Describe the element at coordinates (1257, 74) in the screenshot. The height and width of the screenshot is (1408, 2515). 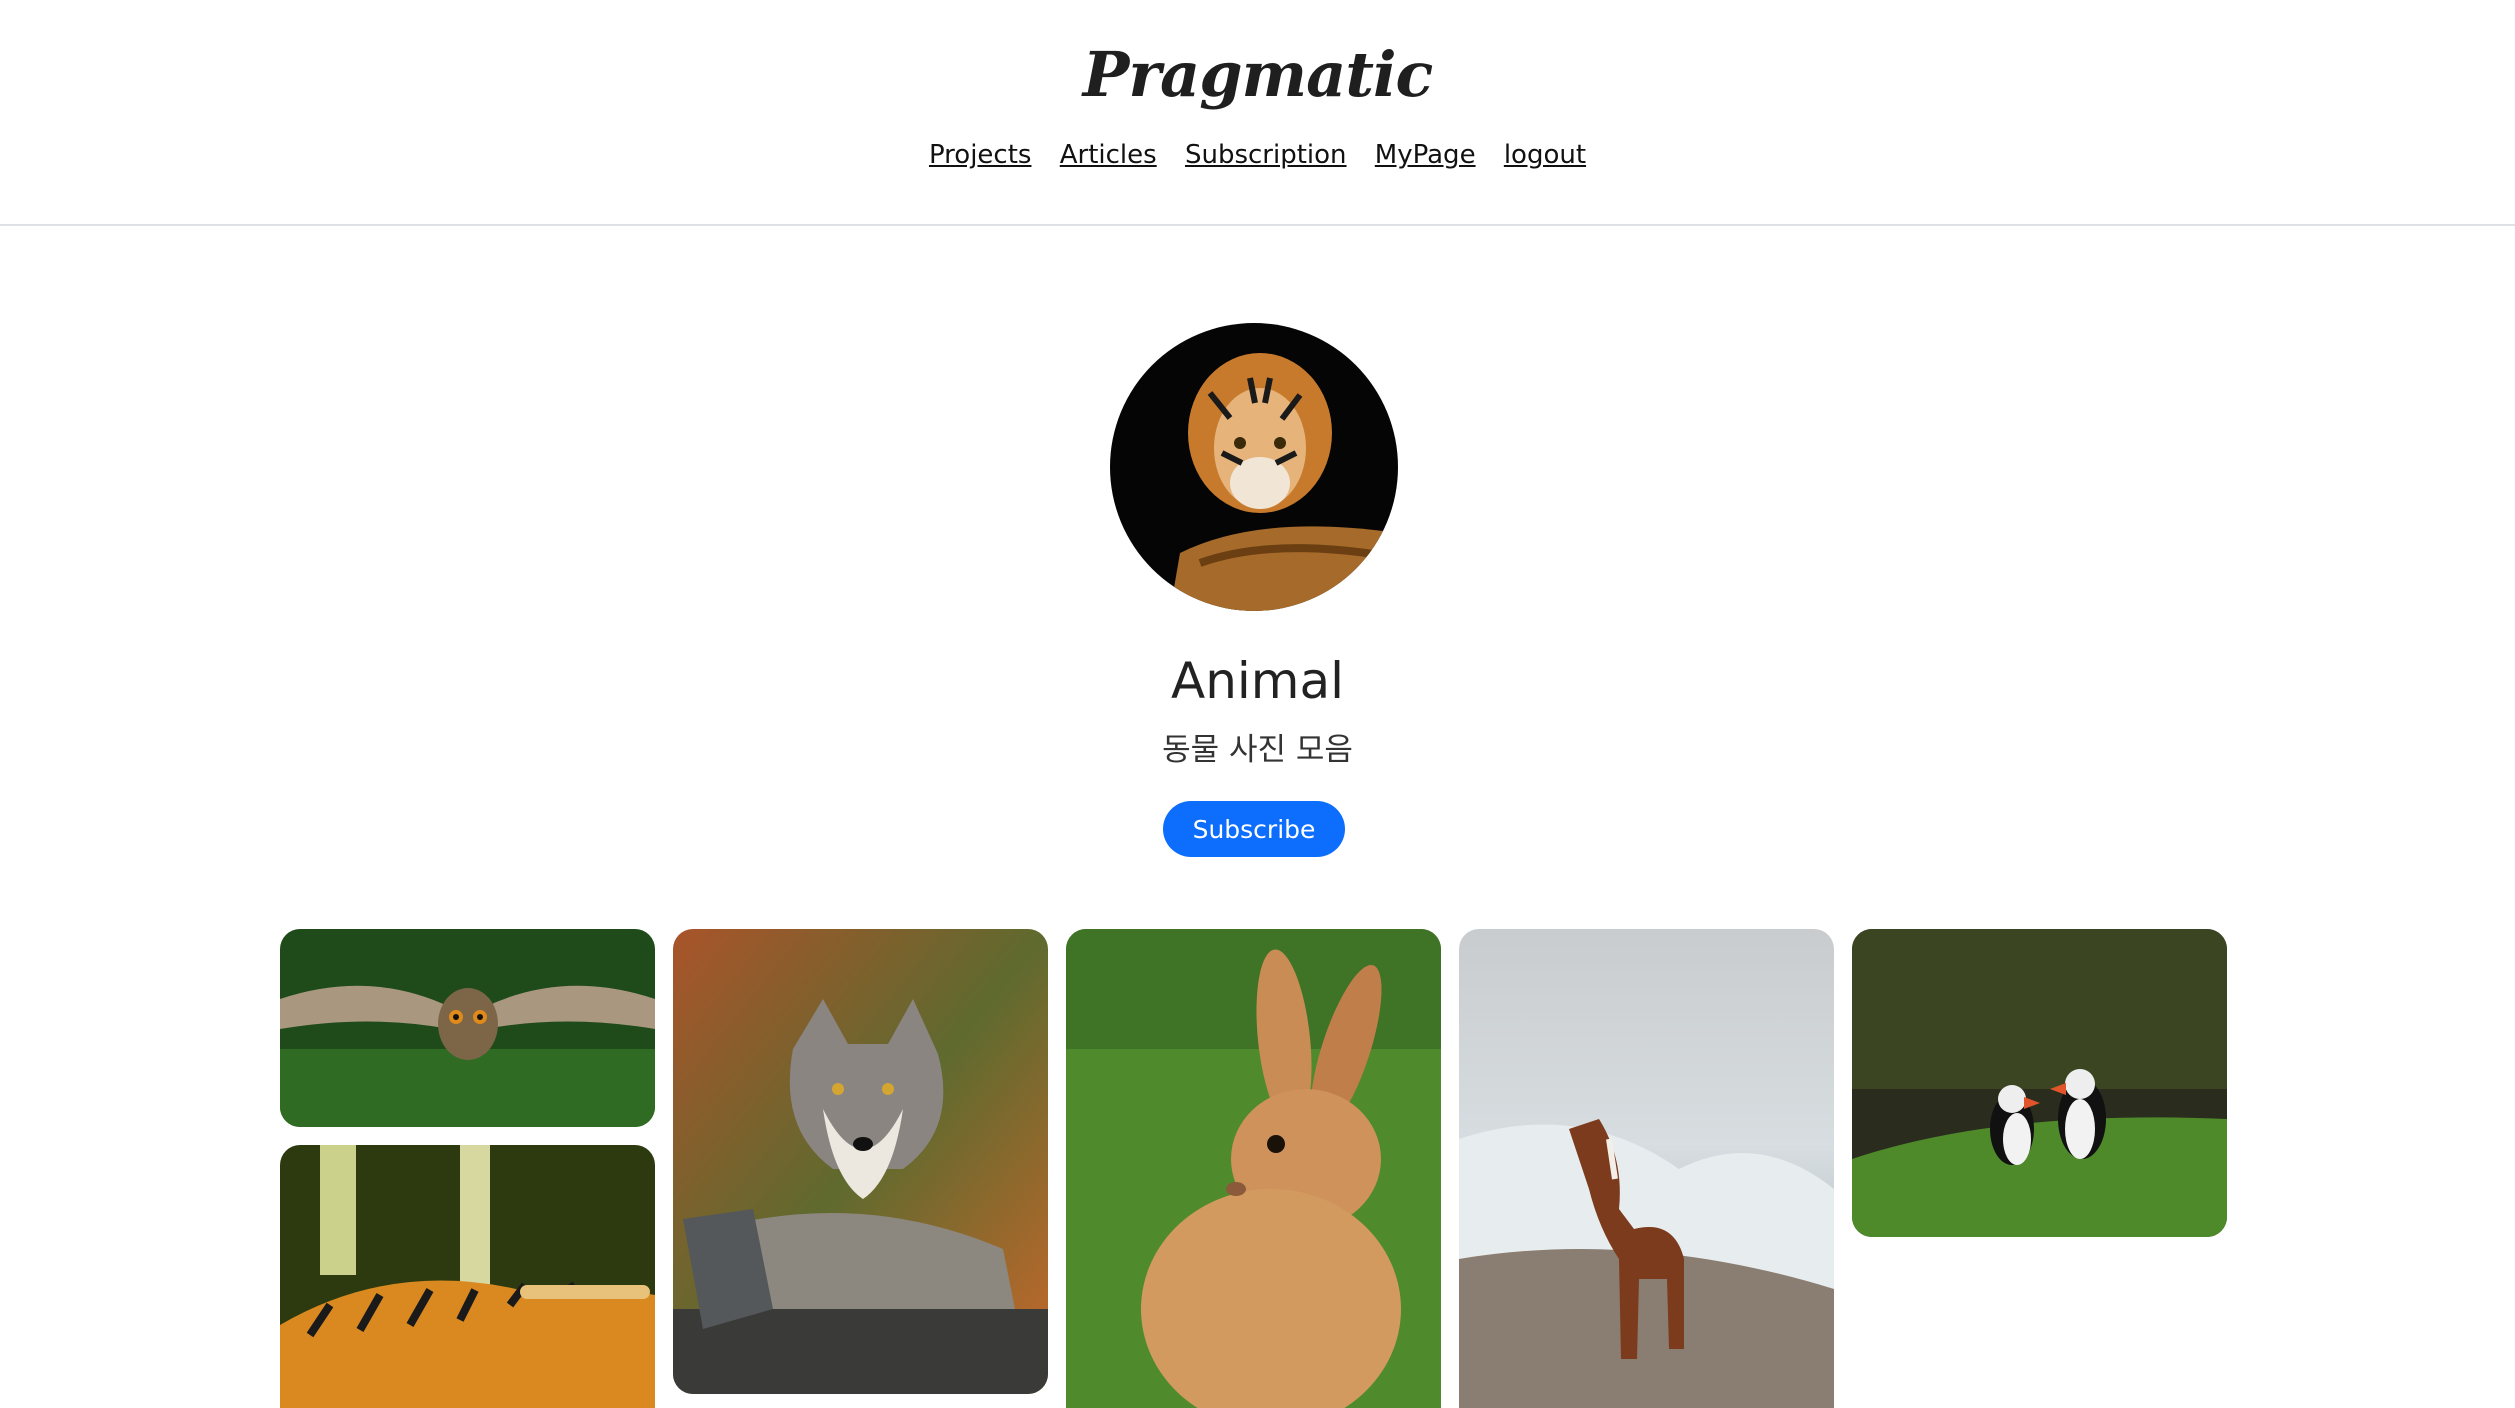
I see `site-logo: Pragmatic` at that location.